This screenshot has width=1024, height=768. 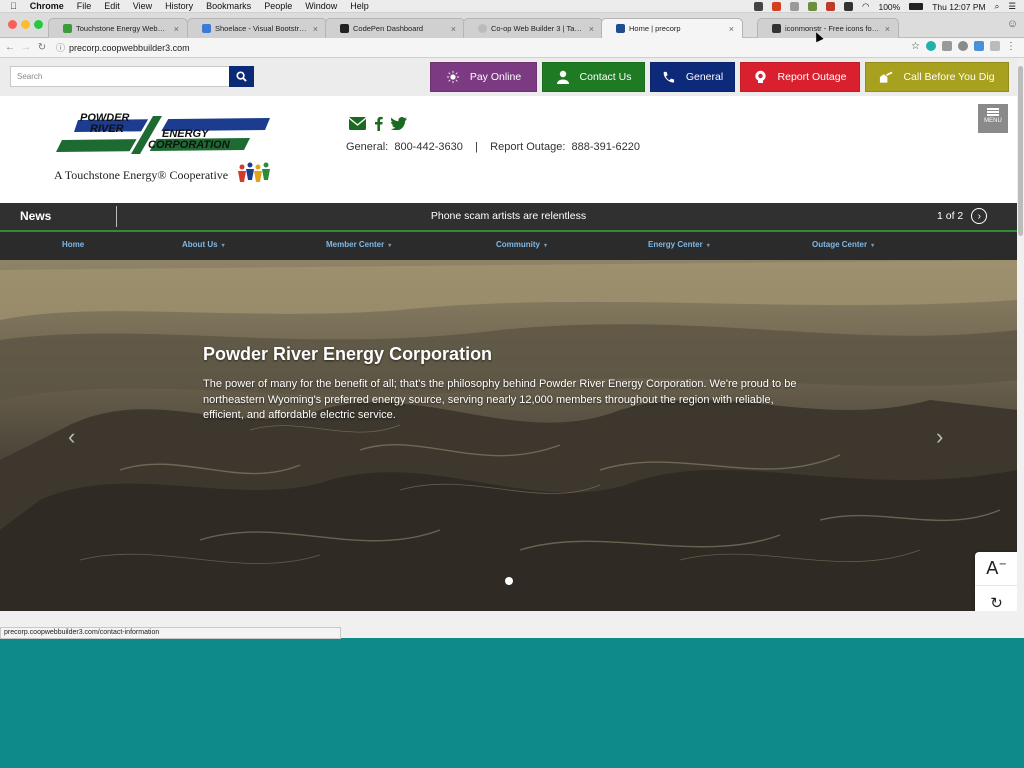 What do you see at coordinates (1011, 46) in the screenshot?
I see `chrome-menu-icon: ⋮` at bounding box center [1011, 46].